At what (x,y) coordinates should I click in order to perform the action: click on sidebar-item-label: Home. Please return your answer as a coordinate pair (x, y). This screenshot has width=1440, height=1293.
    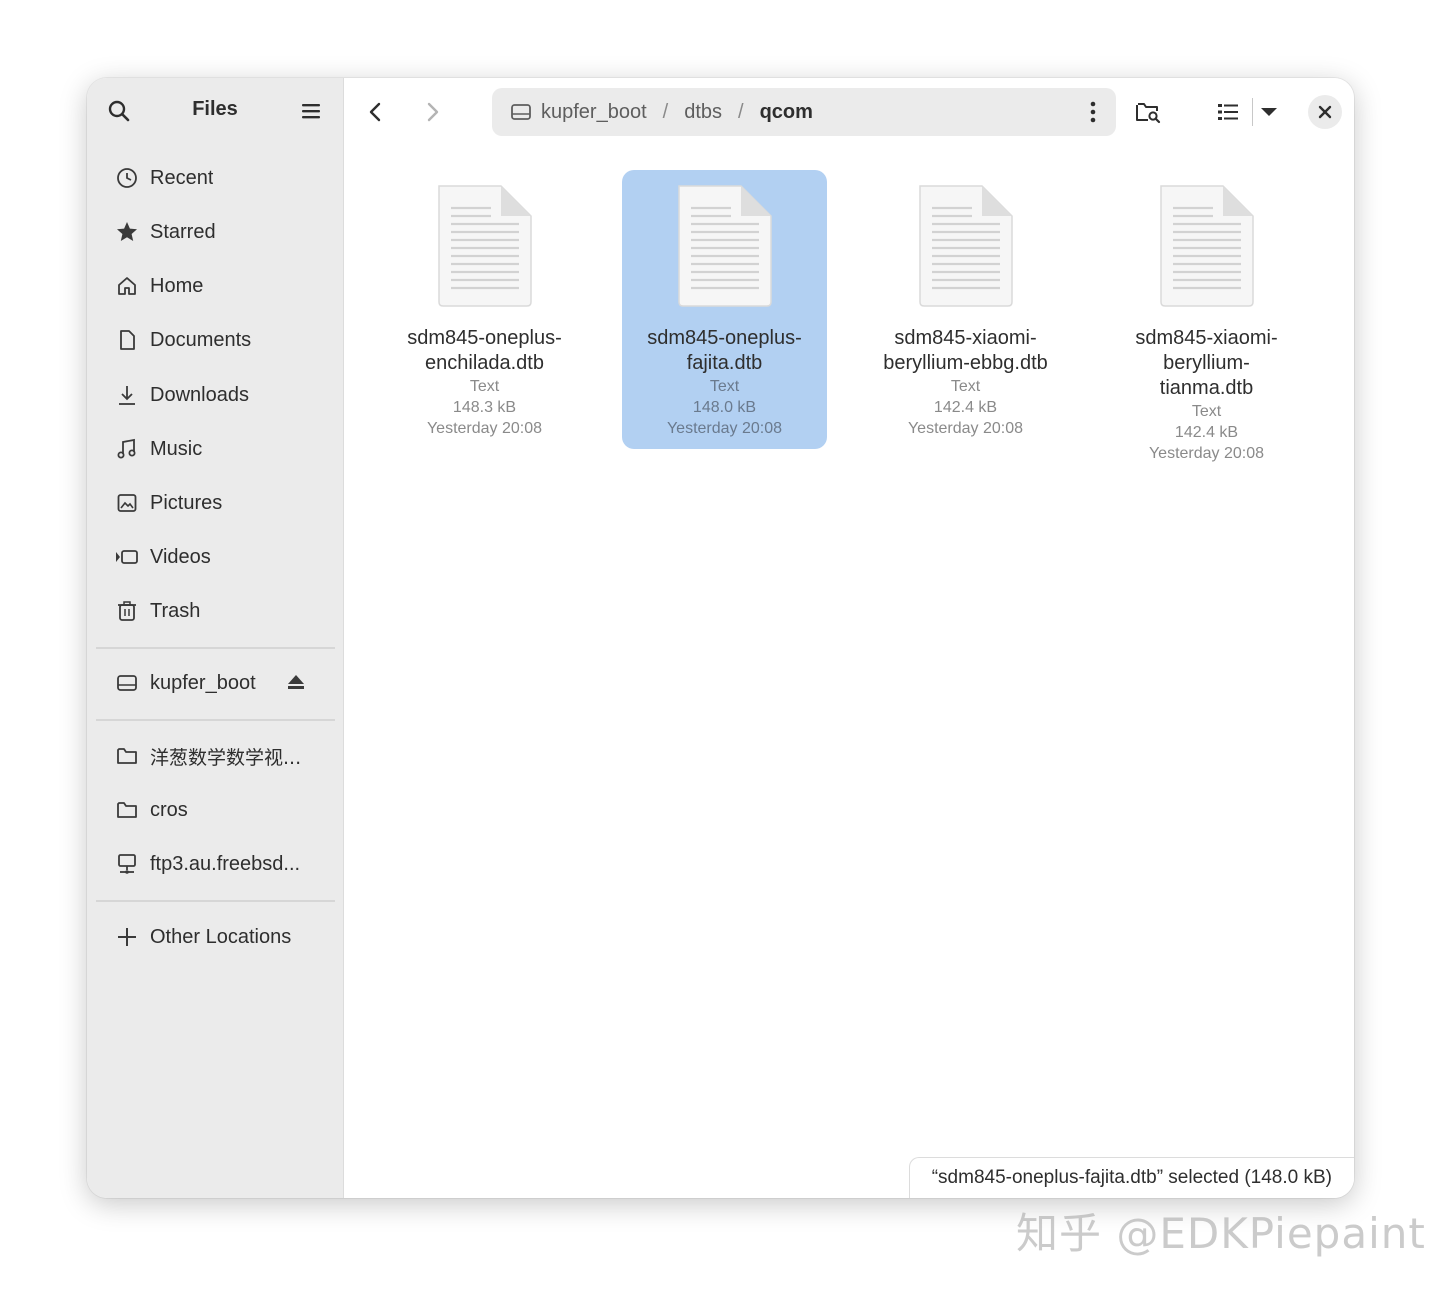
    Looking at the image, I should click on (177, 285).